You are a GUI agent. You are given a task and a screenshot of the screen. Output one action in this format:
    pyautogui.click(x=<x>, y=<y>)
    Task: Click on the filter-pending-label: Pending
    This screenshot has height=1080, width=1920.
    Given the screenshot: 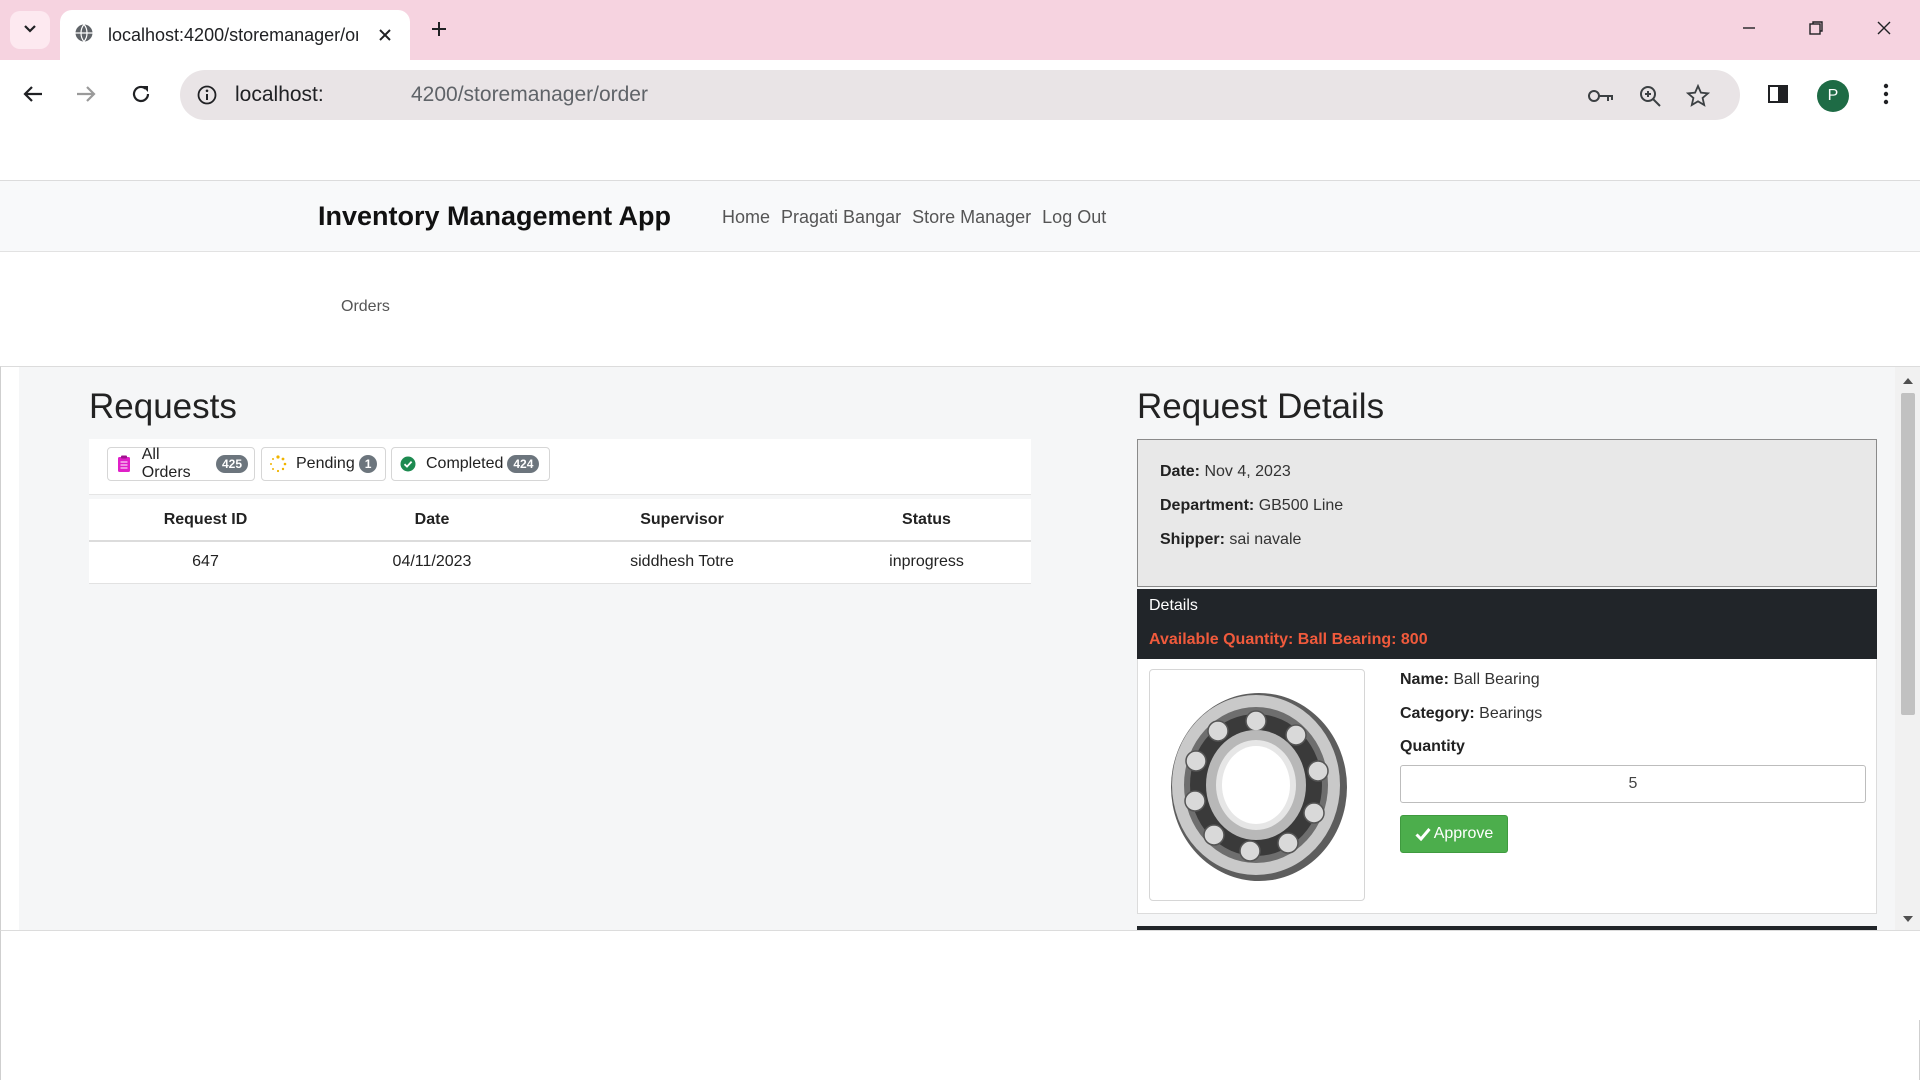 What is the action you would take?
    pyautogui.click(x=325, y=463)
    